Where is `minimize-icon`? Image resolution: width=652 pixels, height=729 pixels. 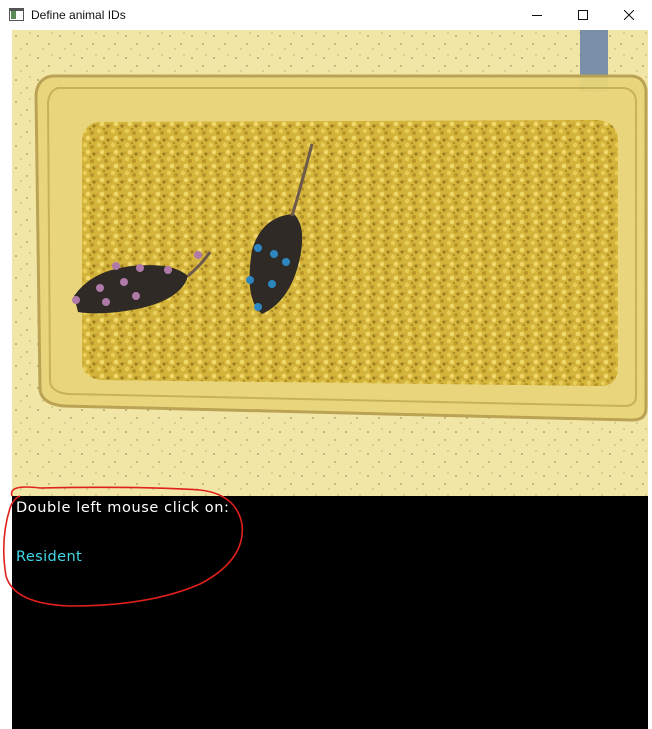
minimize-icon is located at coordinates (537, 15).